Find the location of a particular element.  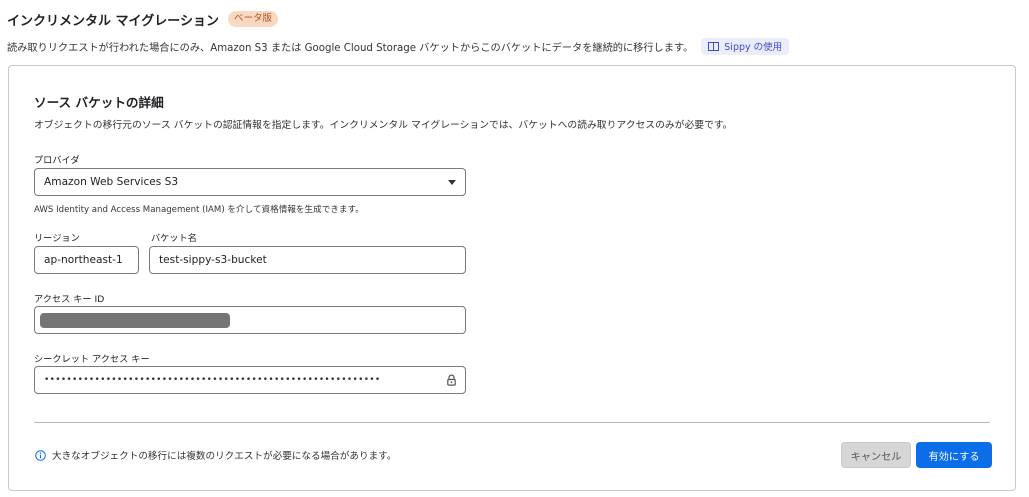

book-icon is located at coordinates (714, 46).